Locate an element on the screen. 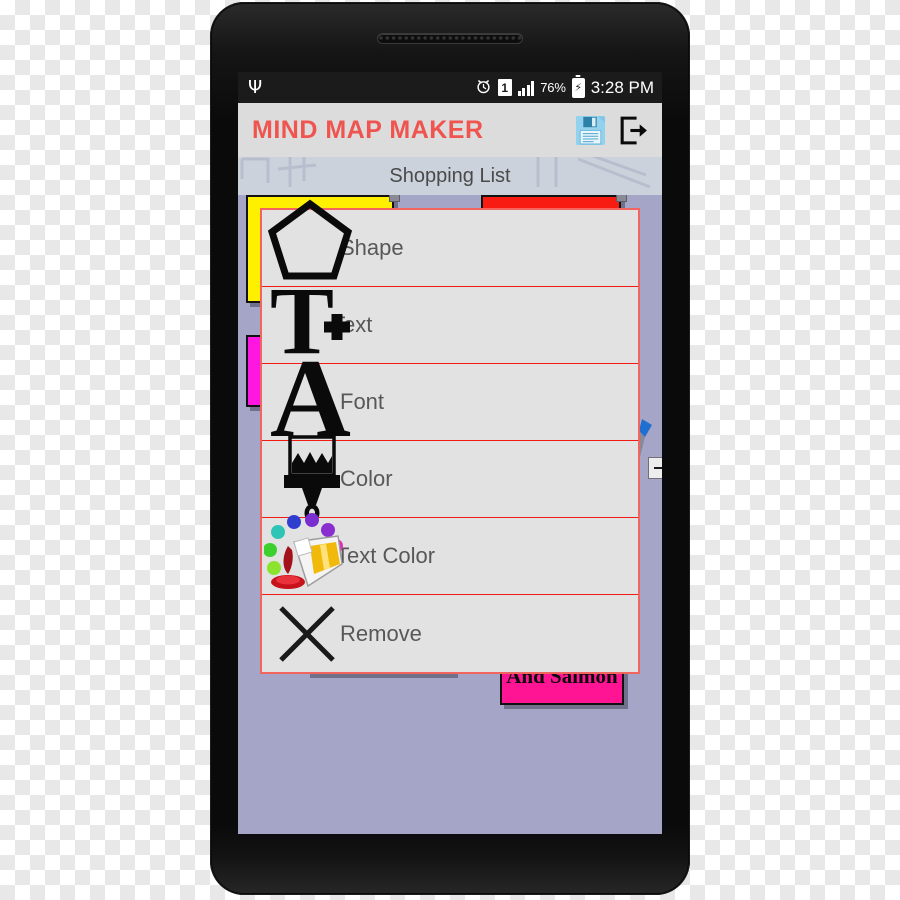 The image size is (900, 900). signal-bars-icon is located at coordinates (526, 88).